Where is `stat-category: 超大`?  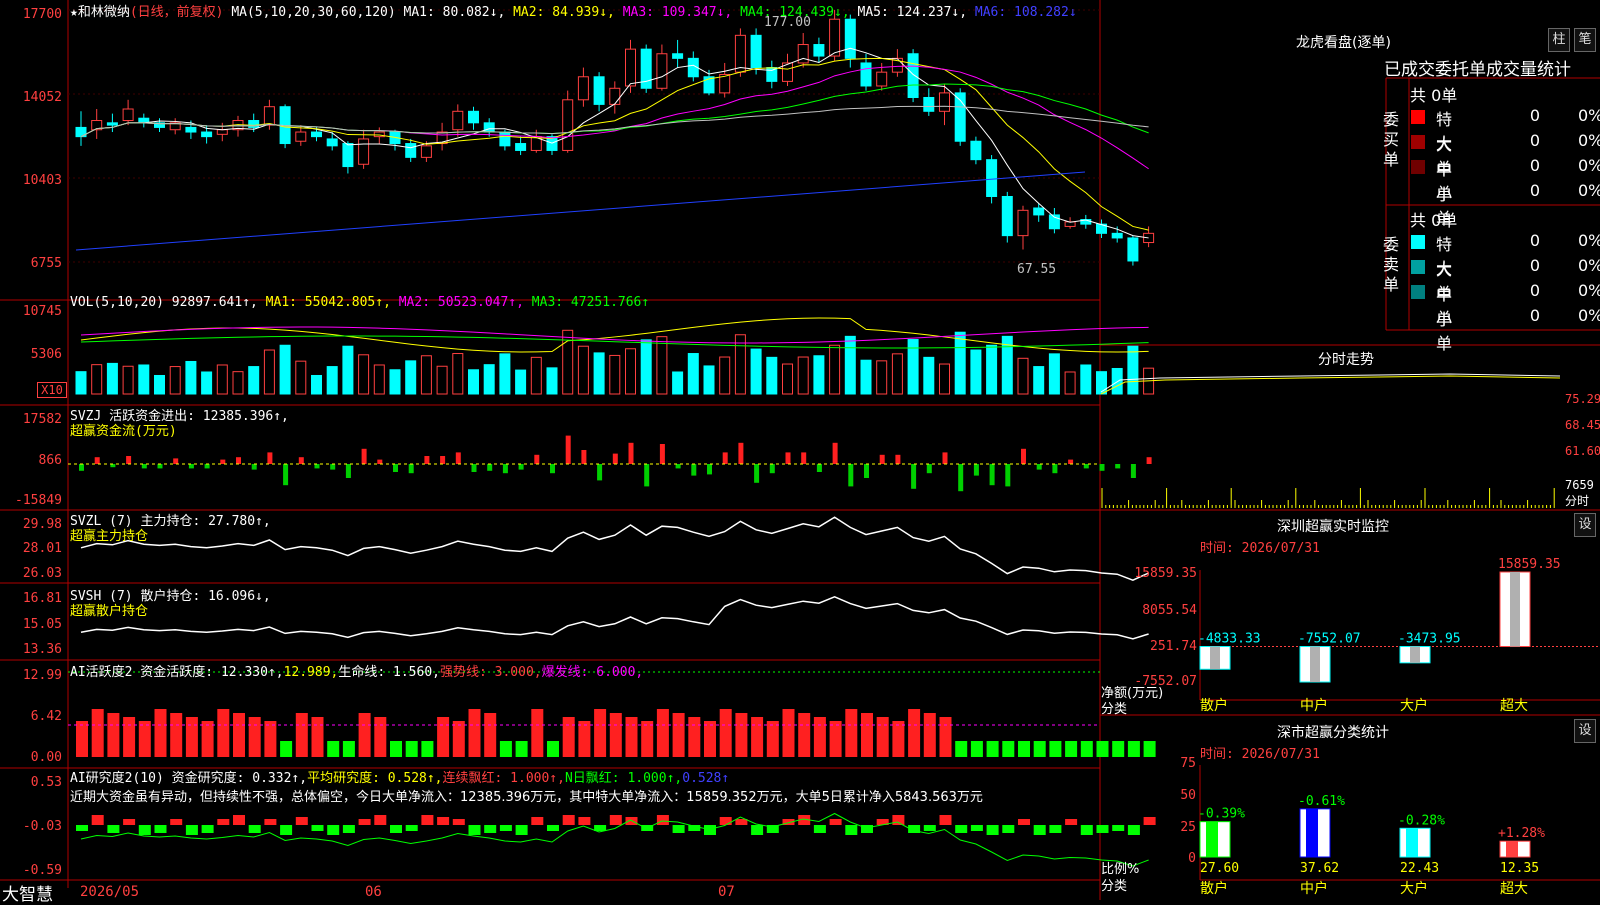 stat-category: 超大 is located at coordinates (1514, 889).